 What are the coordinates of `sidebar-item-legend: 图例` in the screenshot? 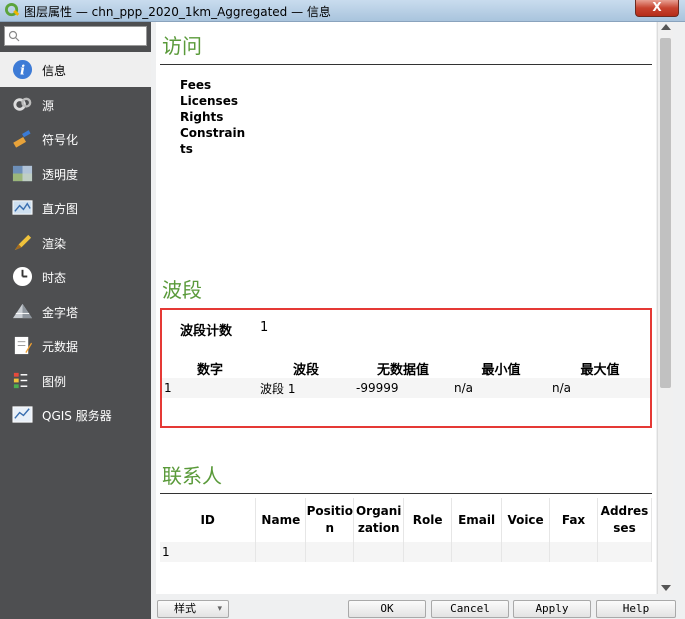 It's located at (75, 380).